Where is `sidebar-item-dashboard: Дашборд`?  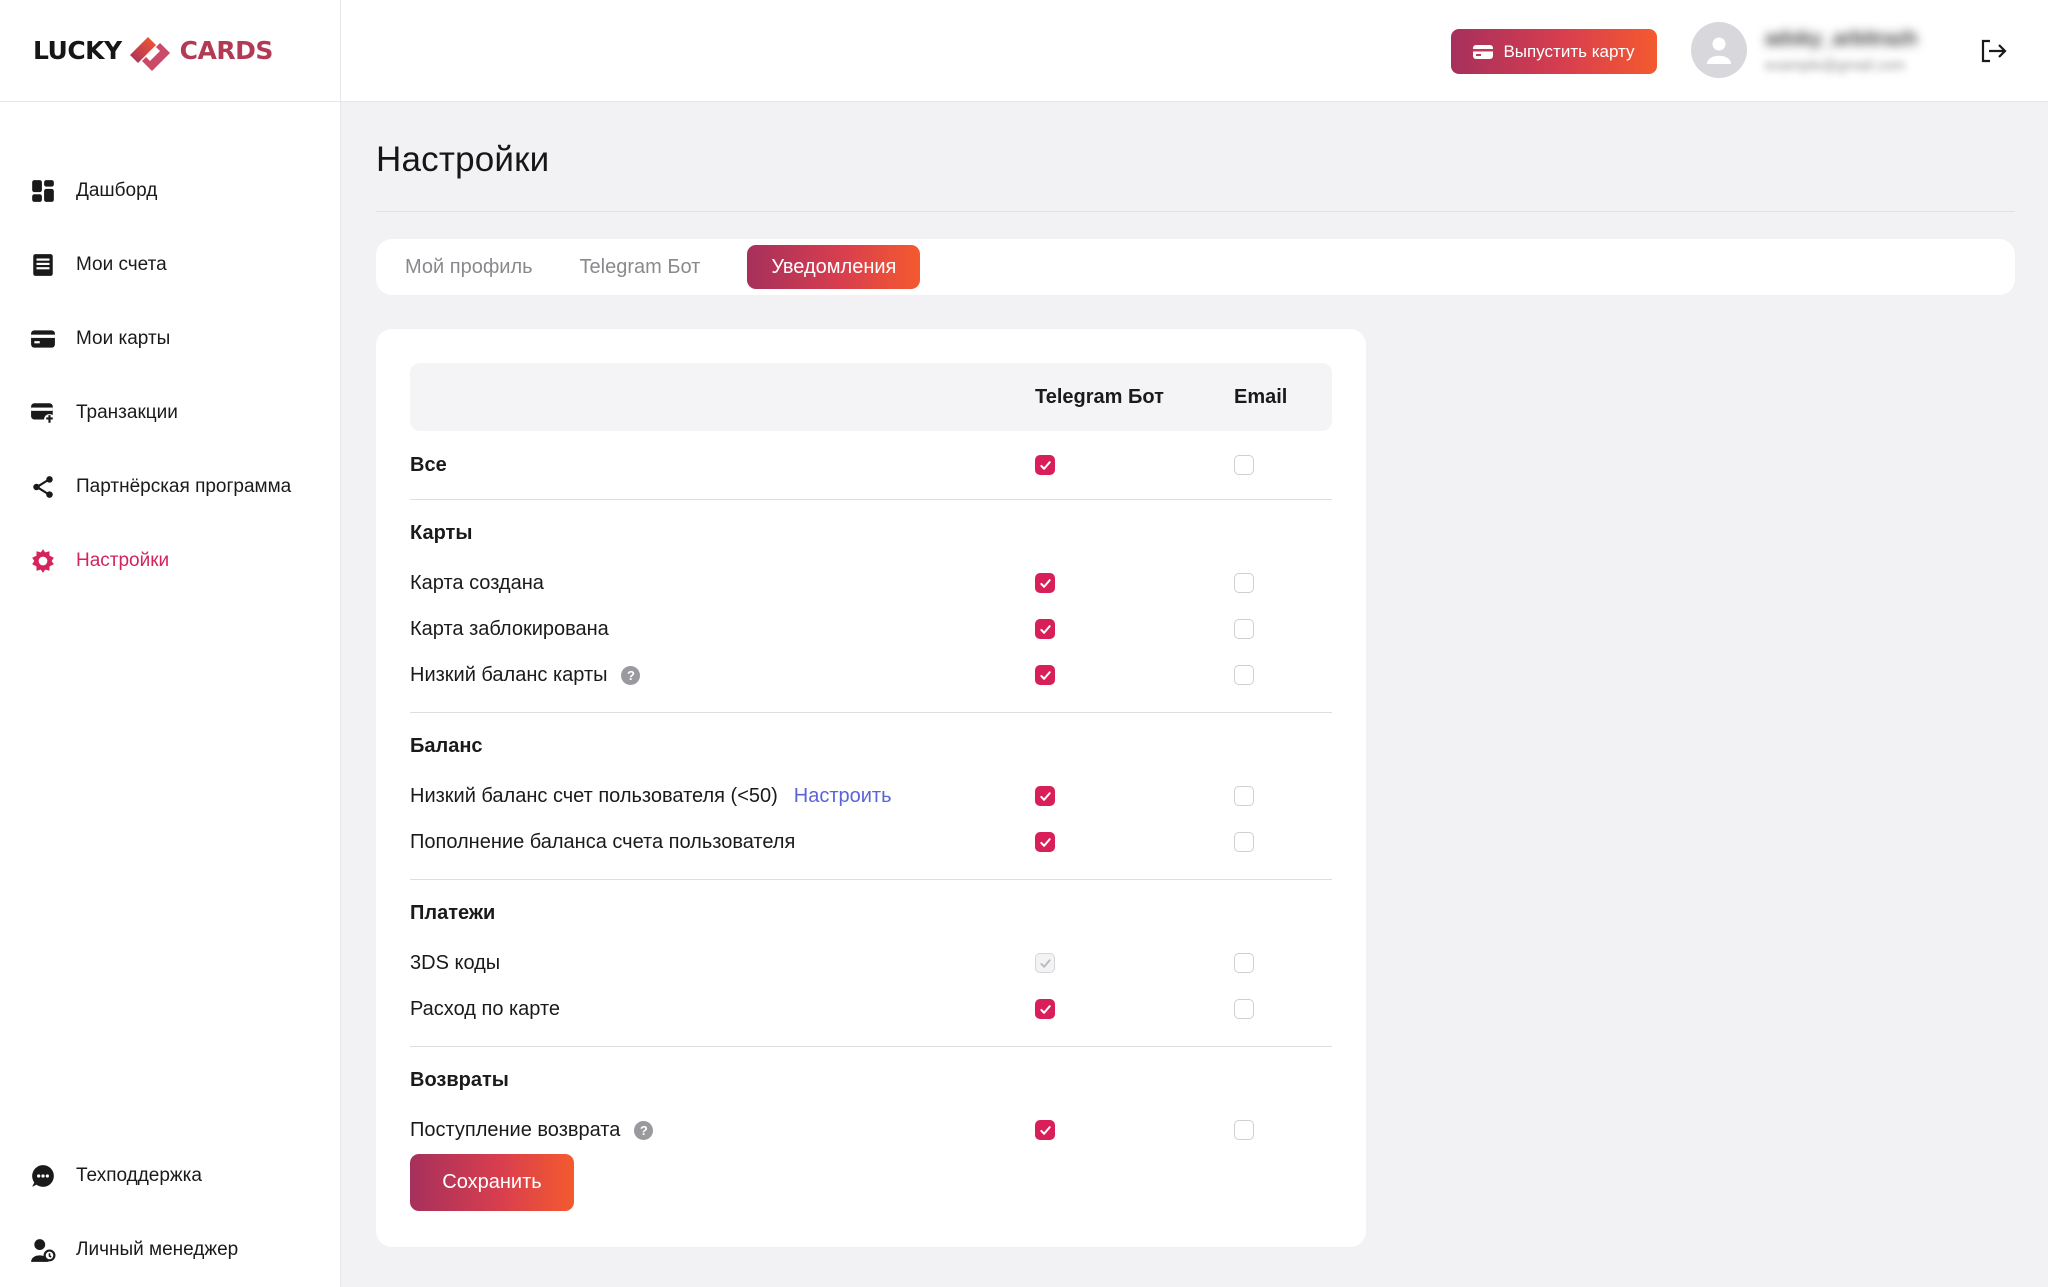
sidebar-item-dashboard: Дашборд is located at coordinates (185, 191).